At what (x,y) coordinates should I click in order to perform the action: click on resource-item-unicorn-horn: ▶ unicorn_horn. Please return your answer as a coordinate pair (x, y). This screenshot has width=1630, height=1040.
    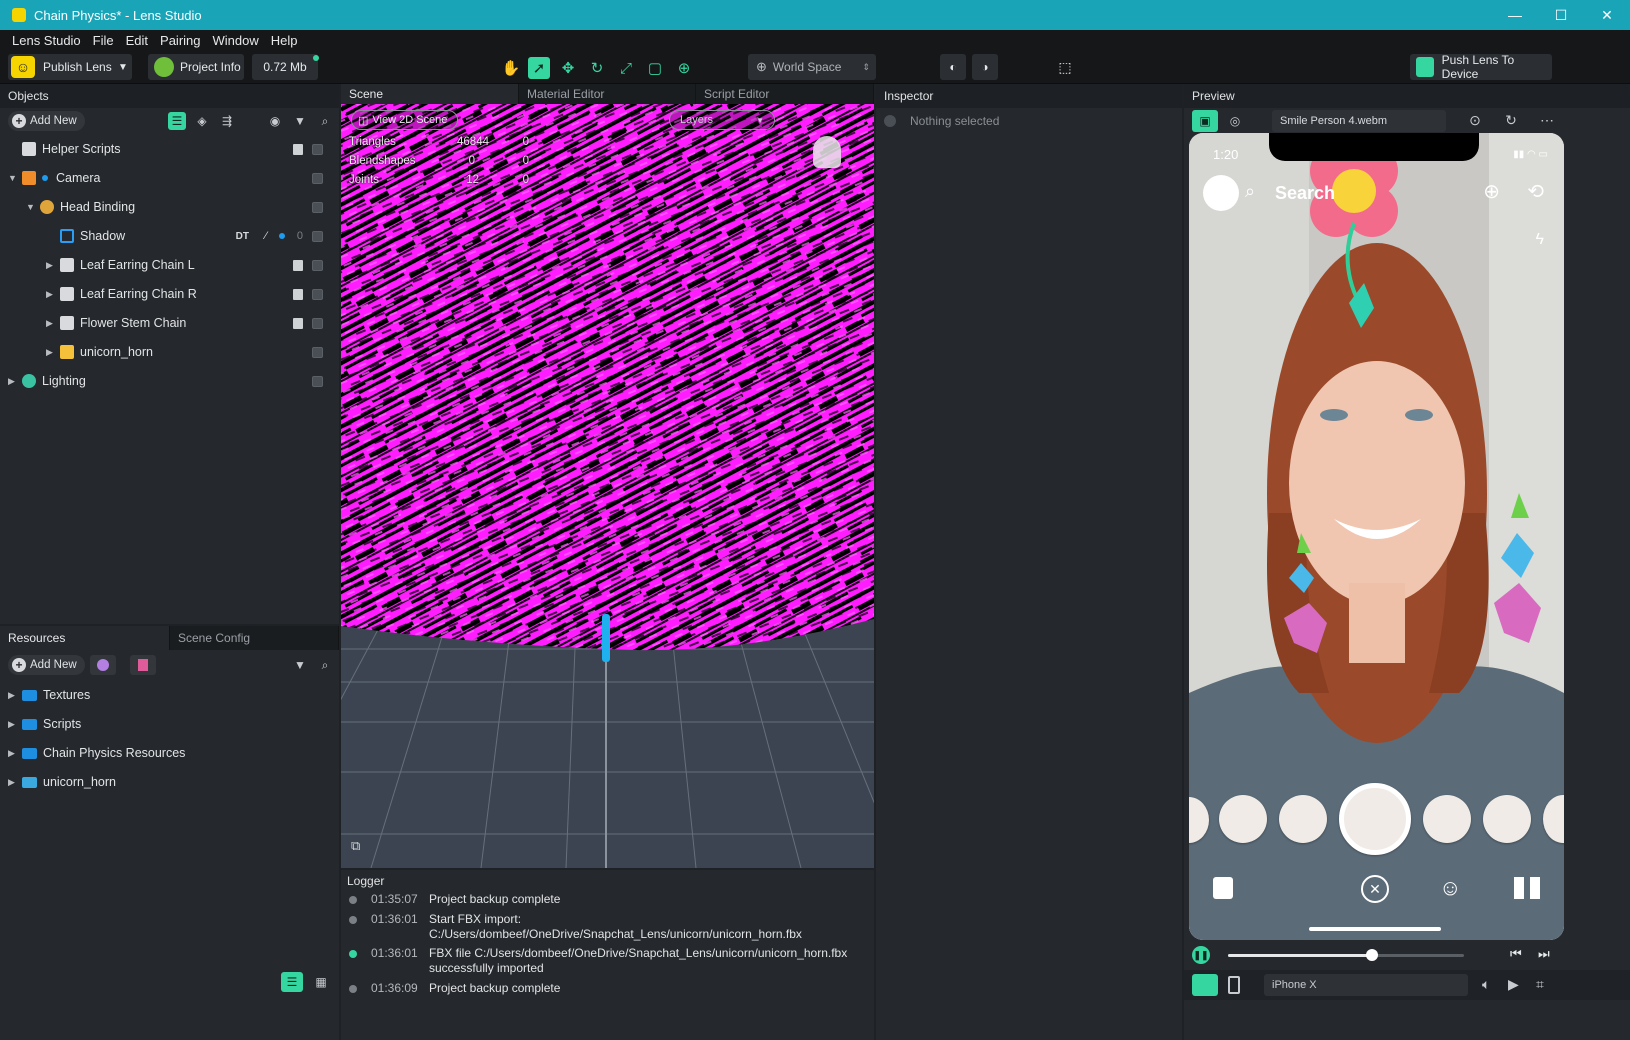
    Looking at the image, I should click on (169, 782).